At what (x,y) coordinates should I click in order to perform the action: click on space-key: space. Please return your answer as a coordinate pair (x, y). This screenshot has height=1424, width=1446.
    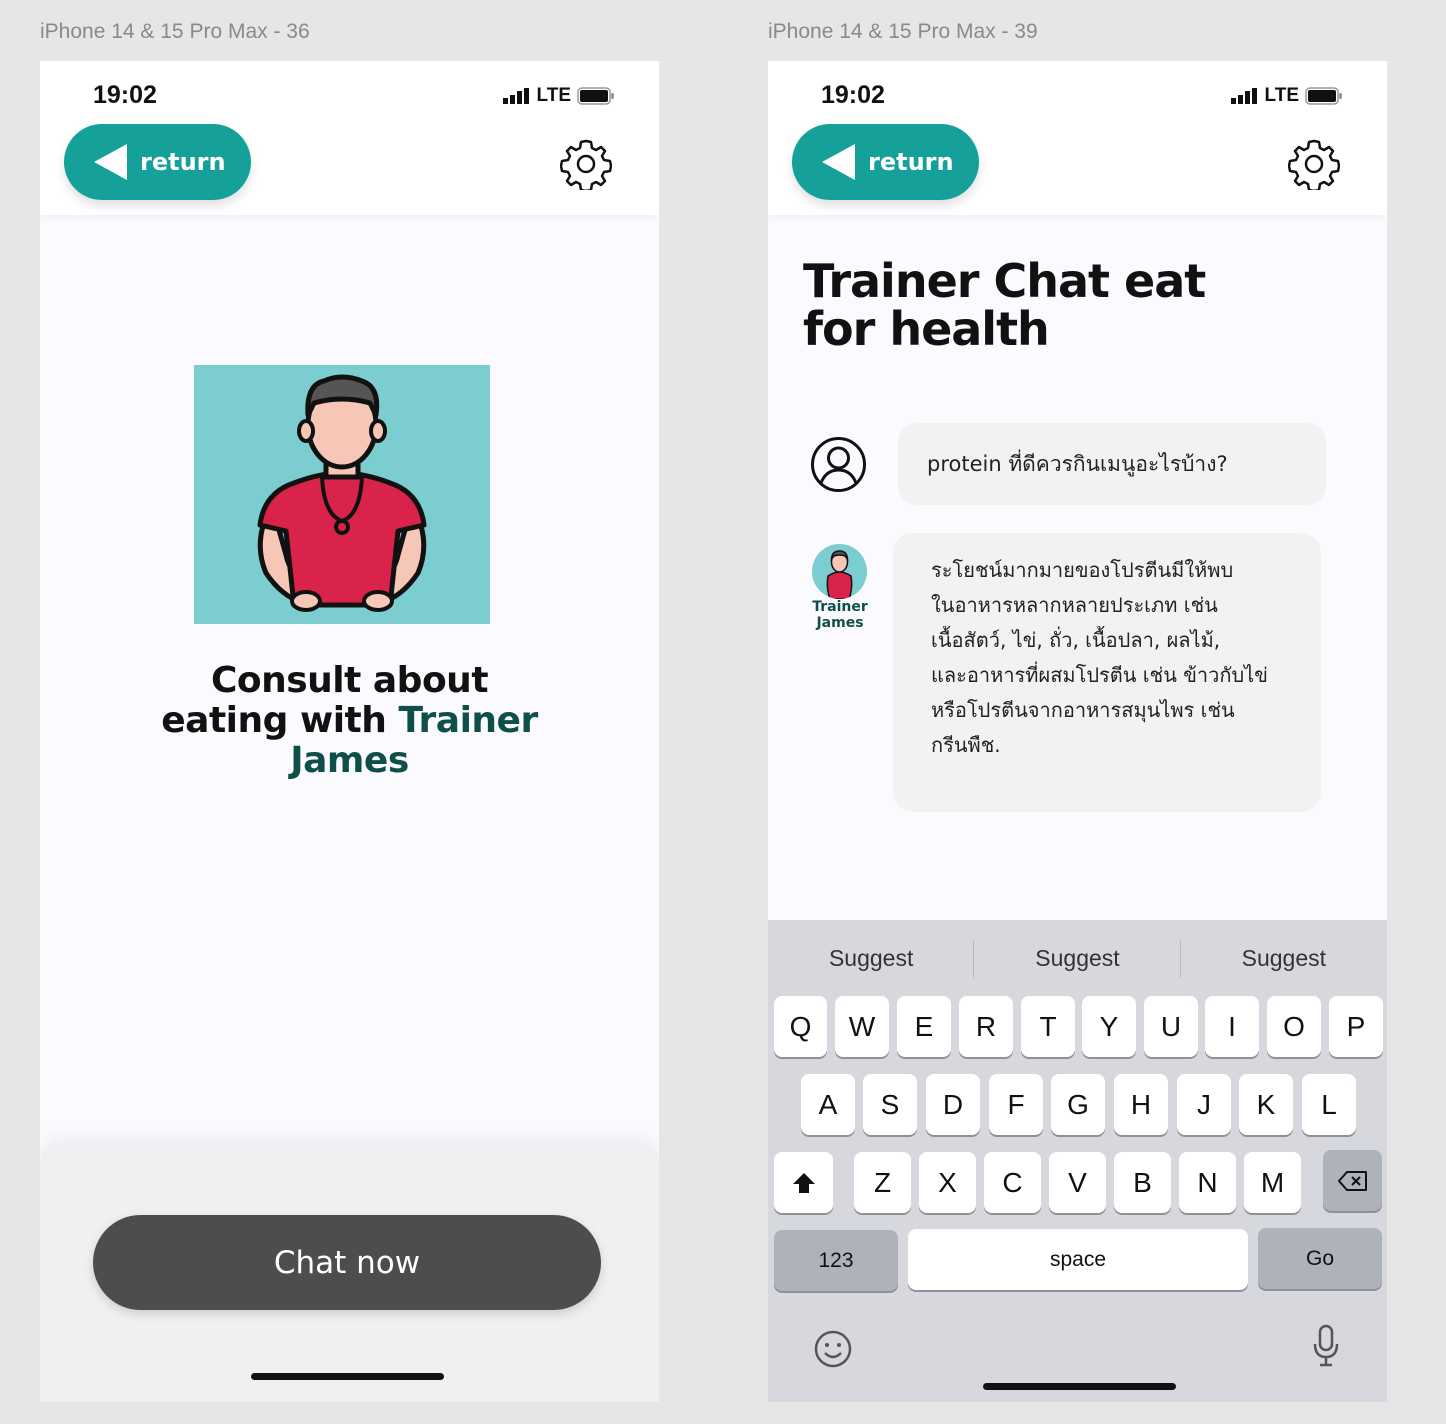
    Looking at the image, I should click on (1078, 1259).